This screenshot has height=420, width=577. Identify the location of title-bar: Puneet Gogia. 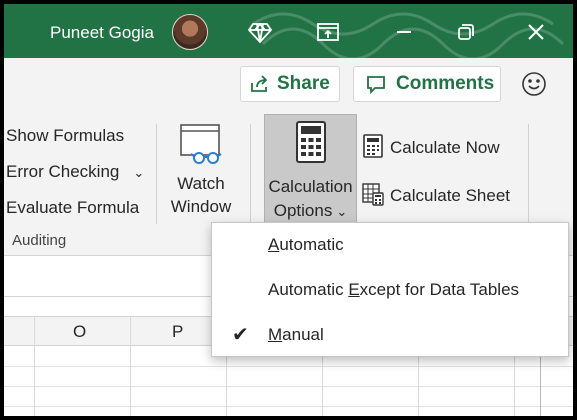
(288, 31).